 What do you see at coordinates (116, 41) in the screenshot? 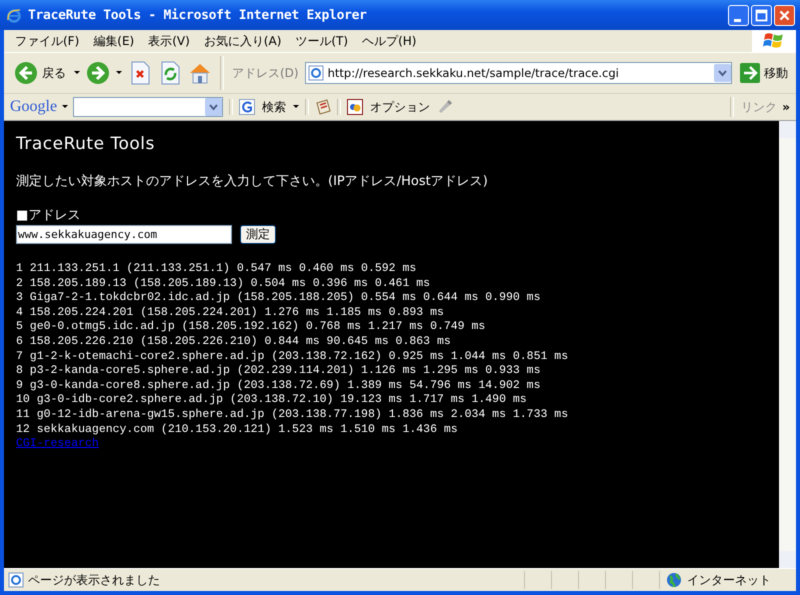
I see `menu-item: 編集(E)` at bounding box center [116, 41].